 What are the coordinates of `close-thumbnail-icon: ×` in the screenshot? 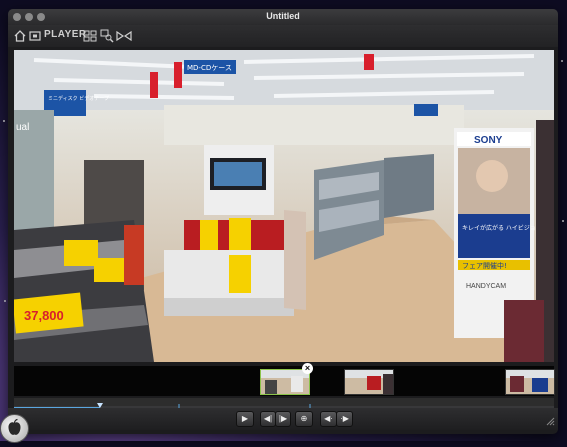 It's located at (307, 368).